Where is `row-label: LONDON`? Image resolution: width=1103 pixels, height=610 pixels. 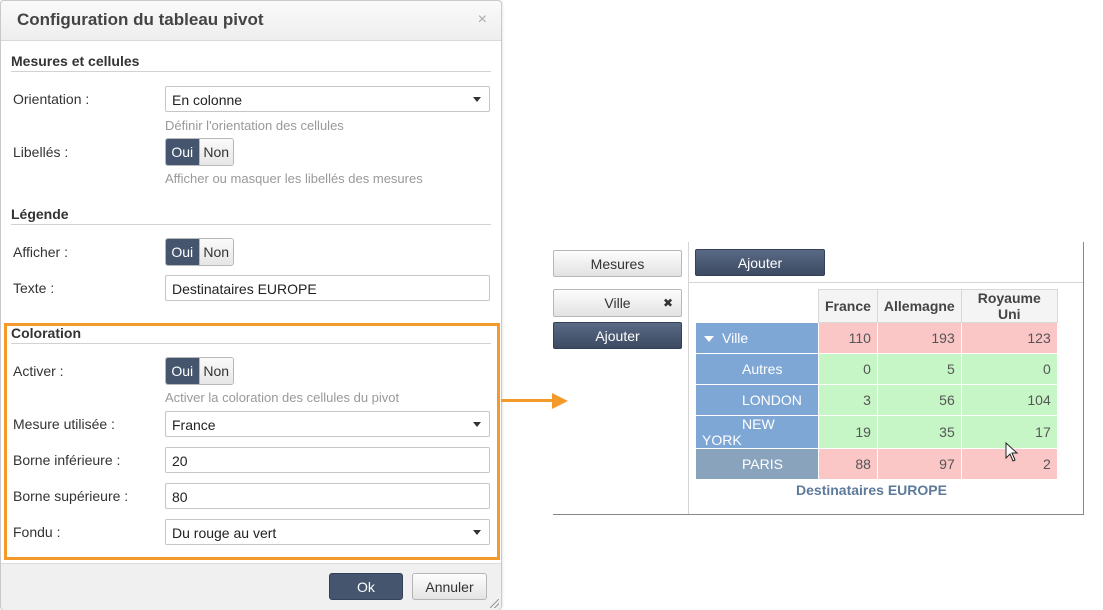 row-label: LONDON is located at coordinates (772, 400).